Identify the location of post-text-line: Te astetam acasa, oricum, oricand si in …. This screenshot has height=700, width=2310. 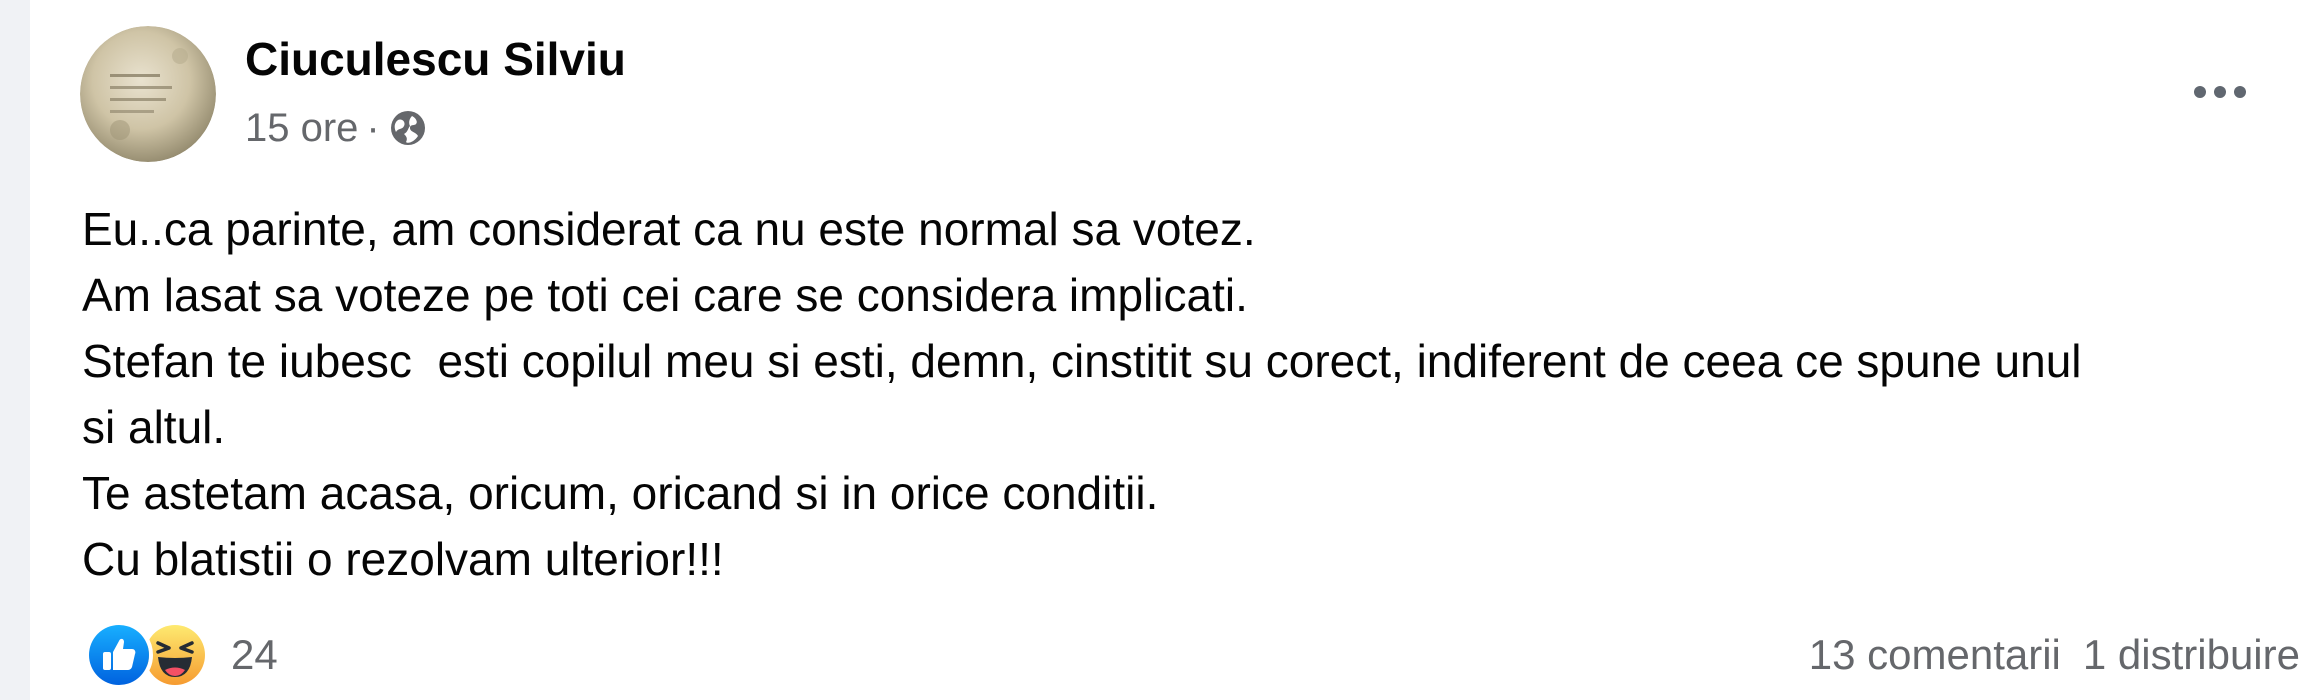
(620, 493).